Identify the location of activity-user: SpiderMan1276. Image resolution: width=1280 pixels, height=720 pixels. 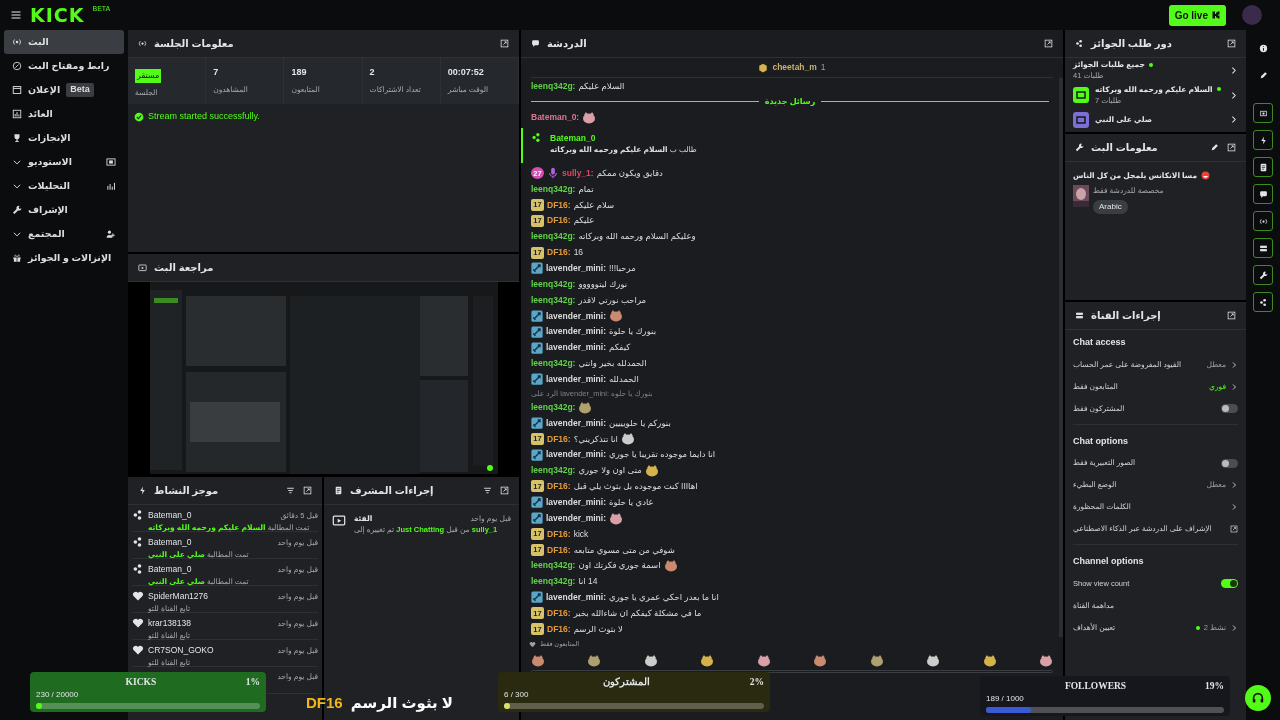
(178, 596).